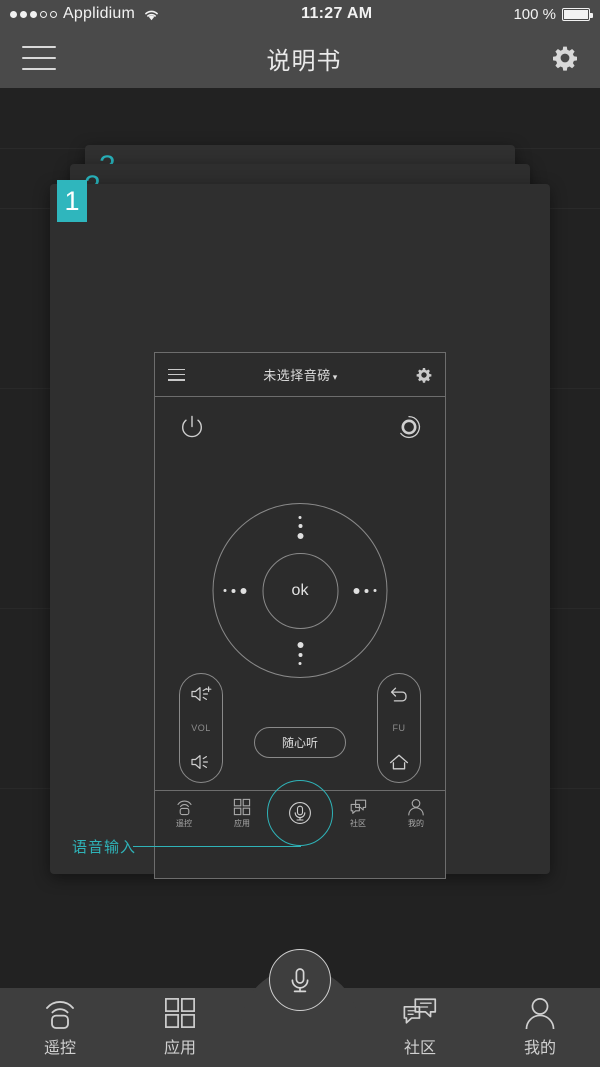 The width and height of the screenshot is (600, 1067). I want to click on tab-remote: 遥控, so click(60, 1027).